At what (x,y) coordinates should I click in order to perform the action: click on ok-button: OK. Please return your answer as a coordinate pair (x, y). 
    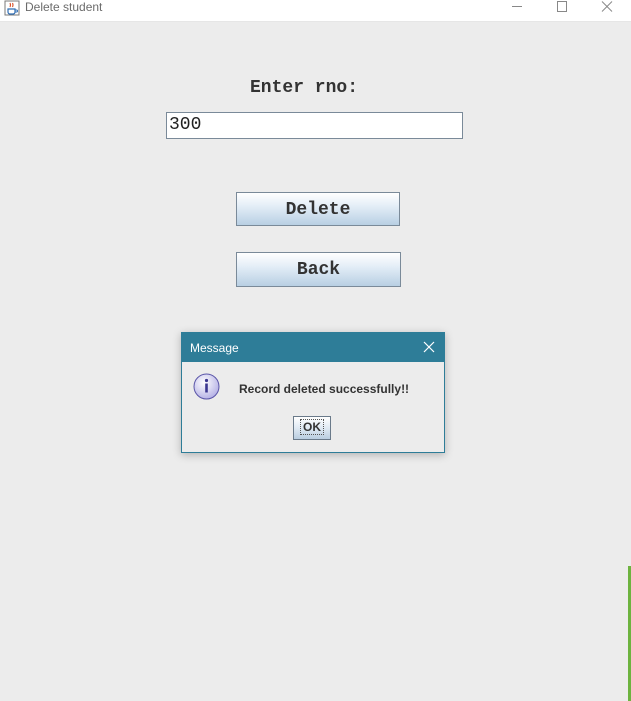
    Looking at the image, I should click on (312, 428).